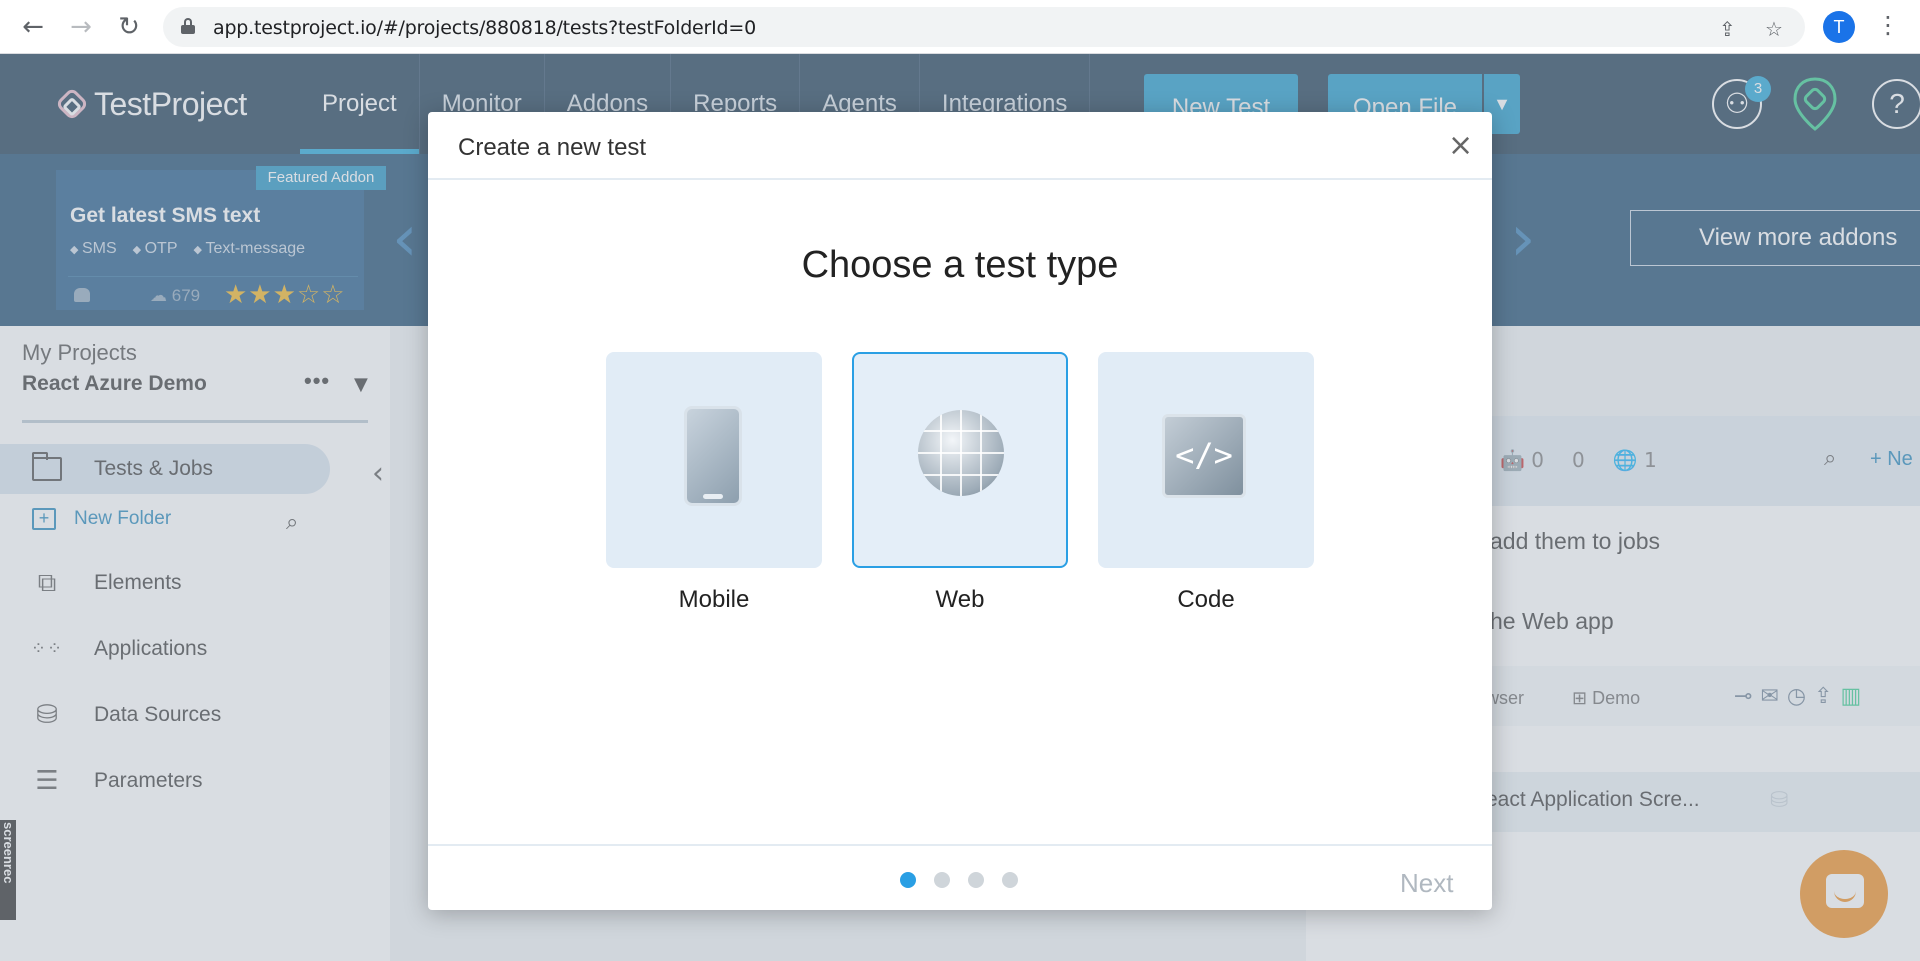  Describe the element at coordinates (129, 27) in the screenshot. I see `reload-button: ↻` at that location.